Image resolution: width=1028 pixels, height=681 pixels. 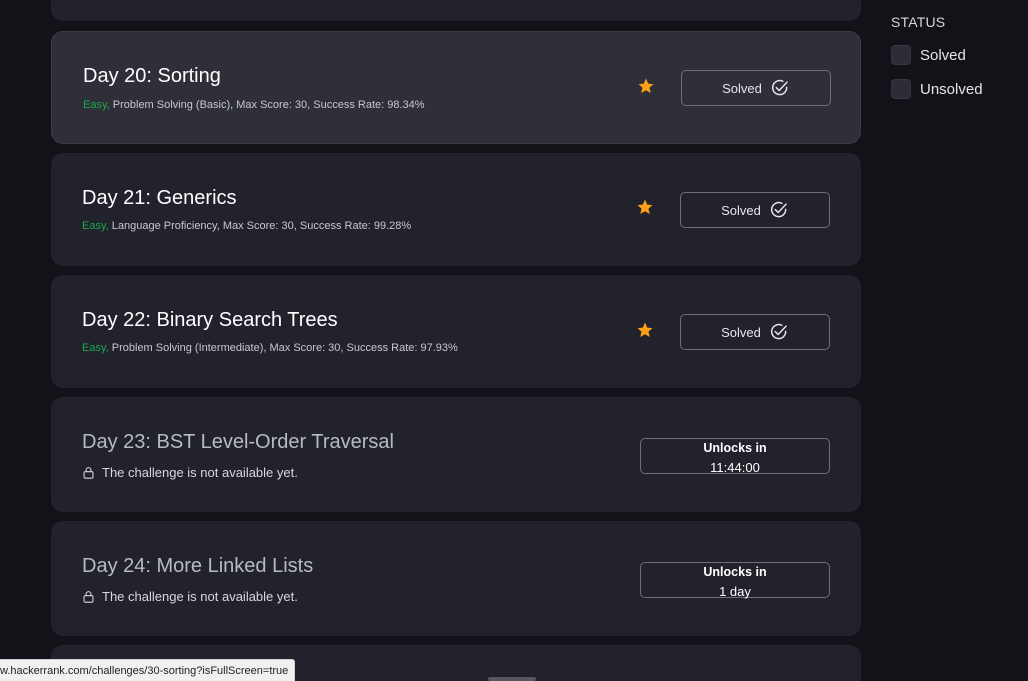 I want to click on challenge-title: Day 20: Sorting, so click(x=152, y=76).